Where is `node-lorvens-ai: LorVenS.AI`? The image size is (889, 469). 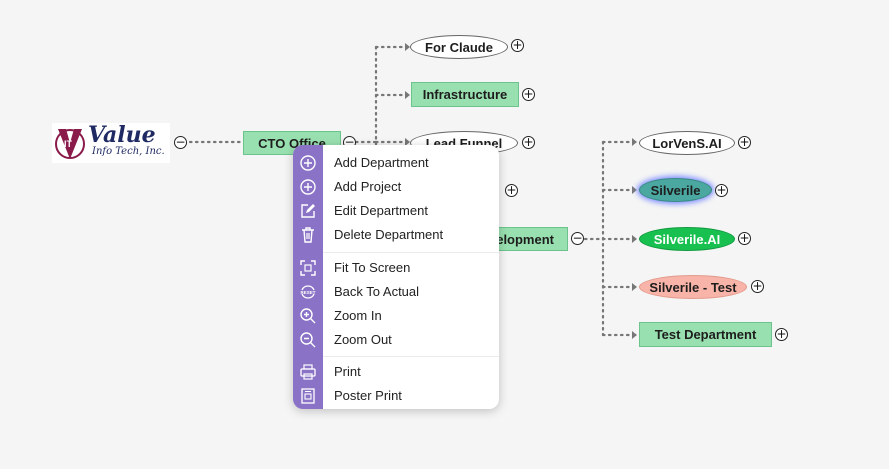 node-lorvens-ai: LorVenS.AI is located at coordinates (687, 143).